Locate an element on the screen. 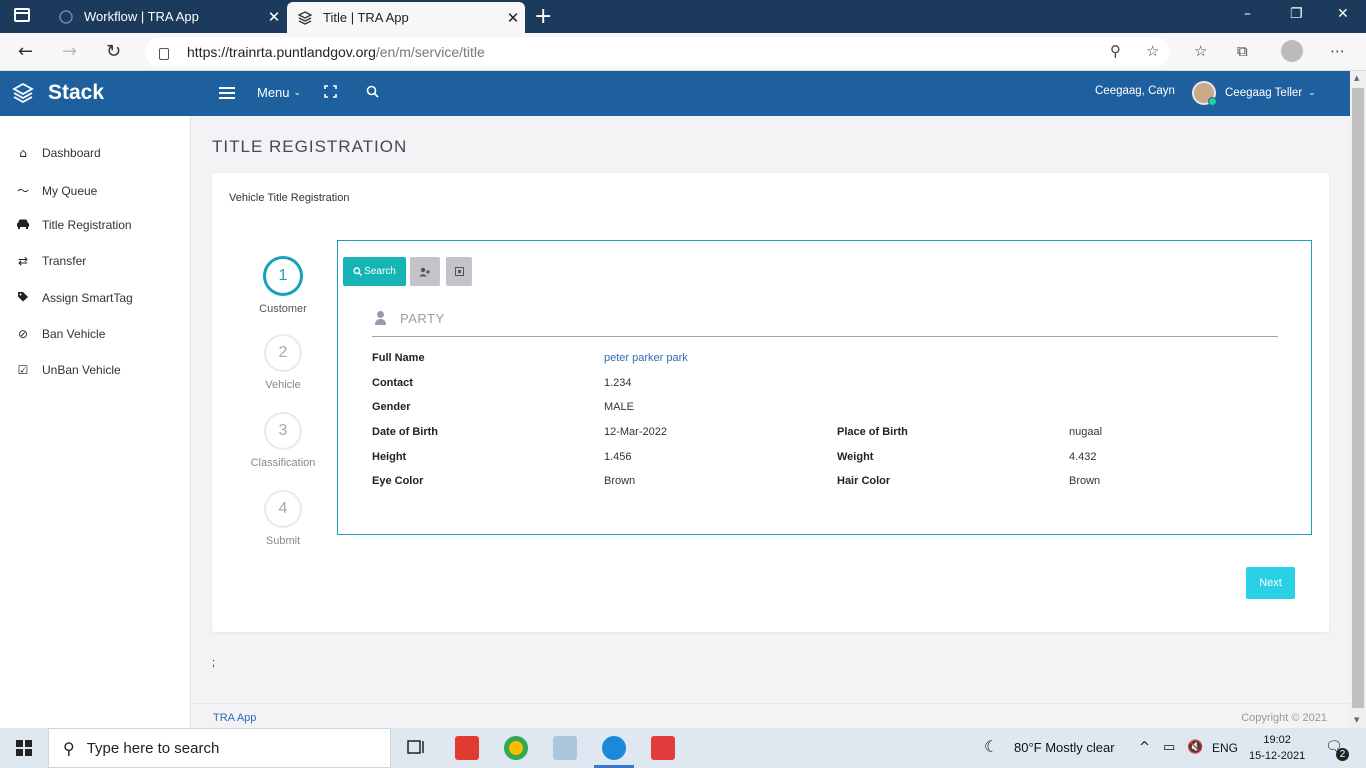  sidebar-item-transfer: ⇄ Transfer is located at coordinates (51, 261).